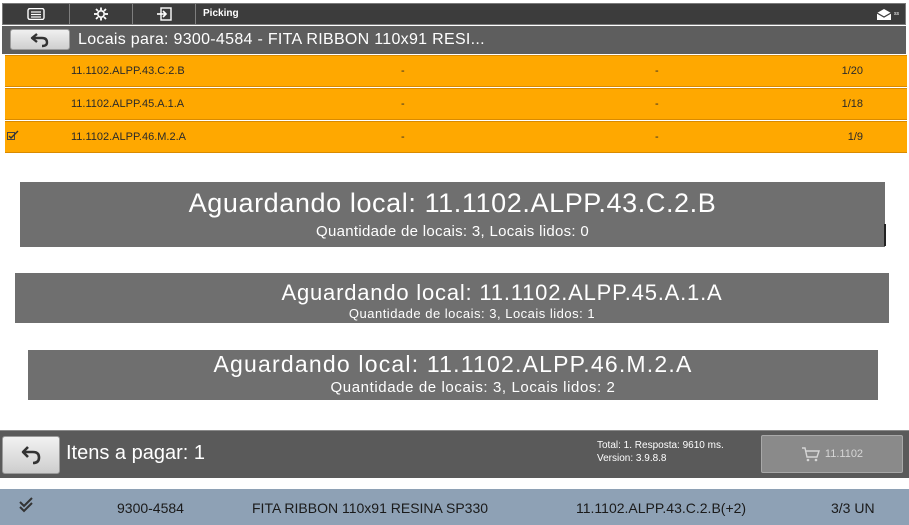 The width and height of the screenshot is (909, 525). What do you see at coordinates (632, 458) in the screenshot?
I see `stats-version: Version: 3.9.8.8` at bounding box center [632, 458].